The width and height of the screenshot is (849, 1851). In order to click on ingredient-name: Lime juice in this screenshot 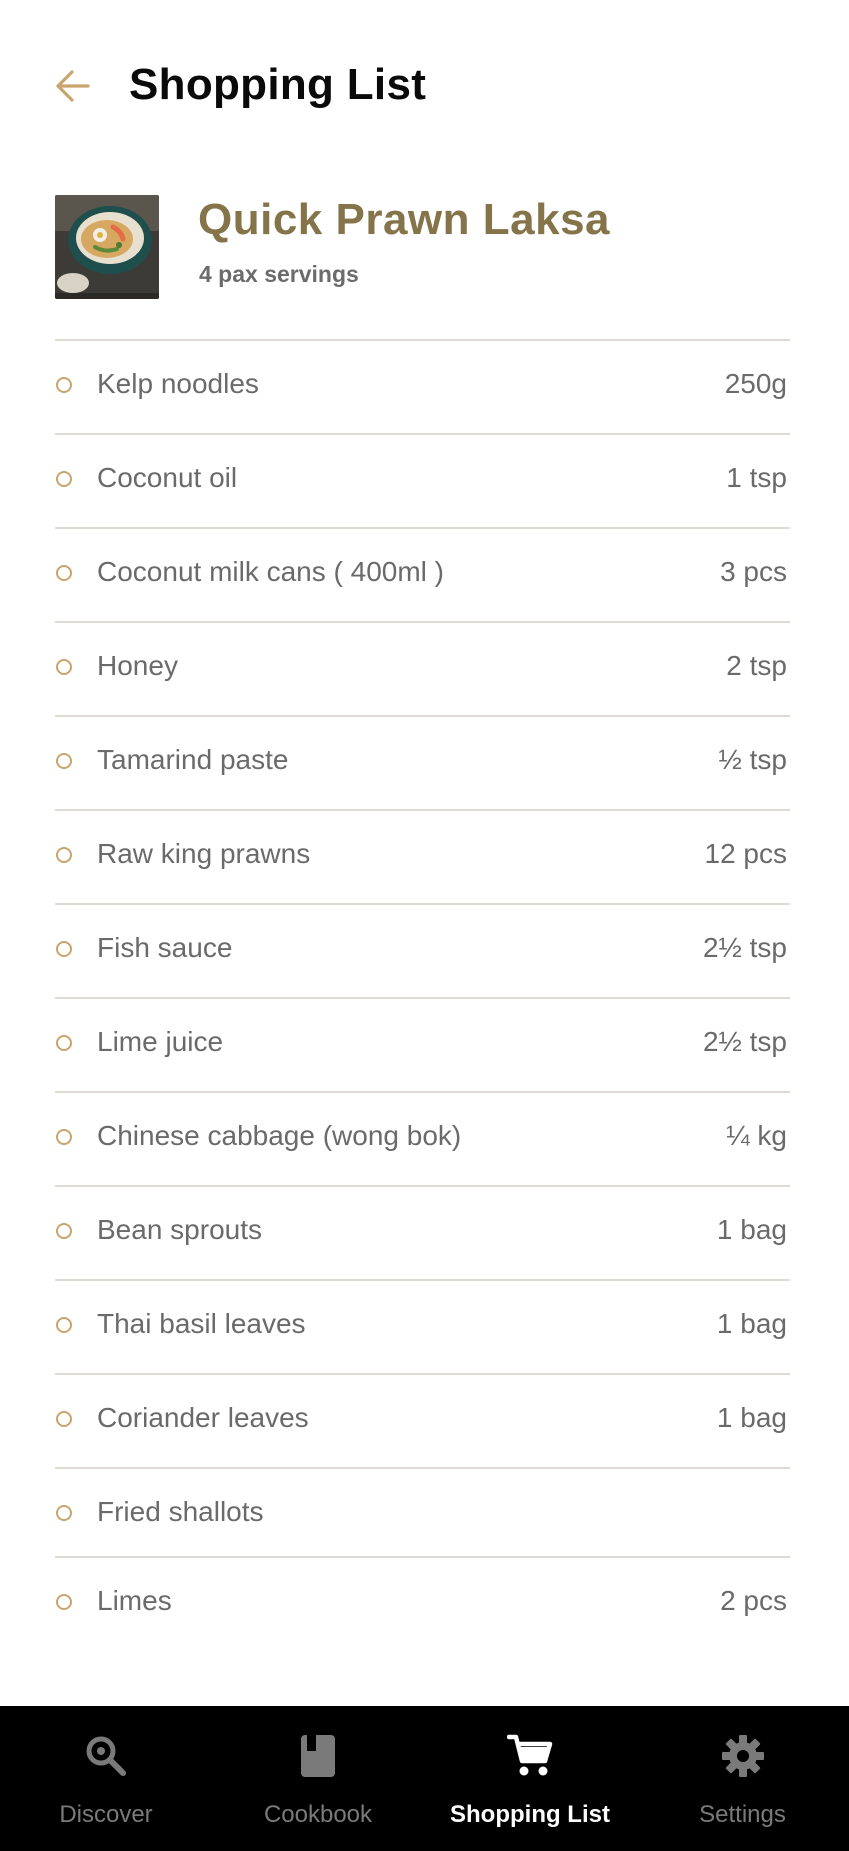, I will do `click(160, 1041)`.